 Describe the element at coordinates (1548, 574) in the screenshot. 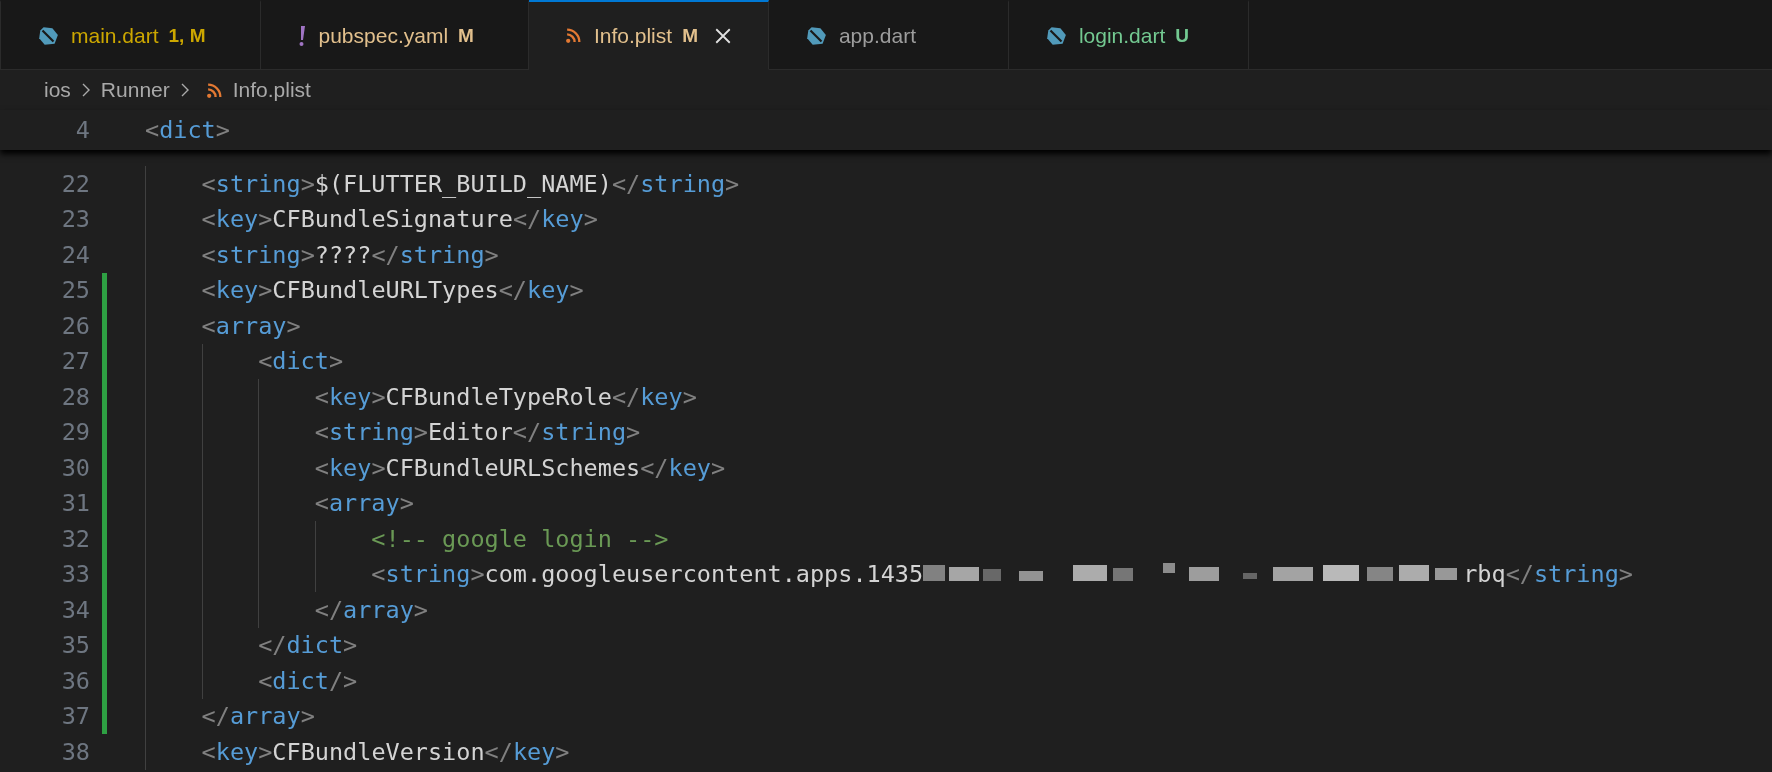

I see `code-text: rbq</string>` at that location.